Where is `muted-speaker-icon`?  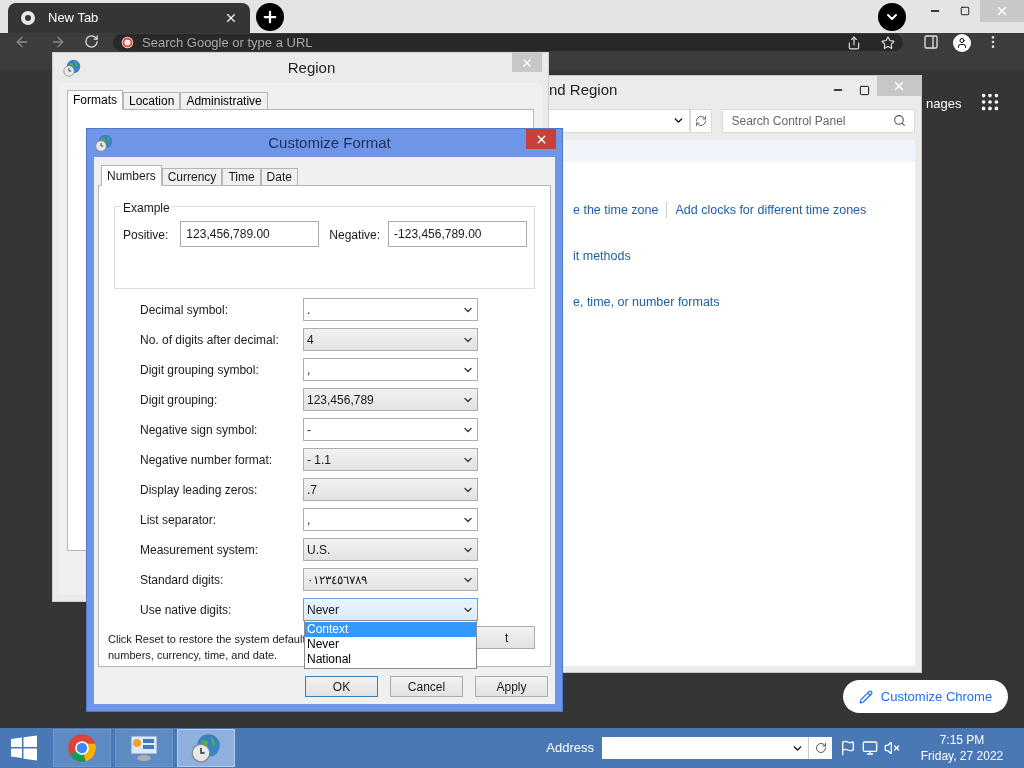 muted-speaker-icon is located at coordinates (892, 748).